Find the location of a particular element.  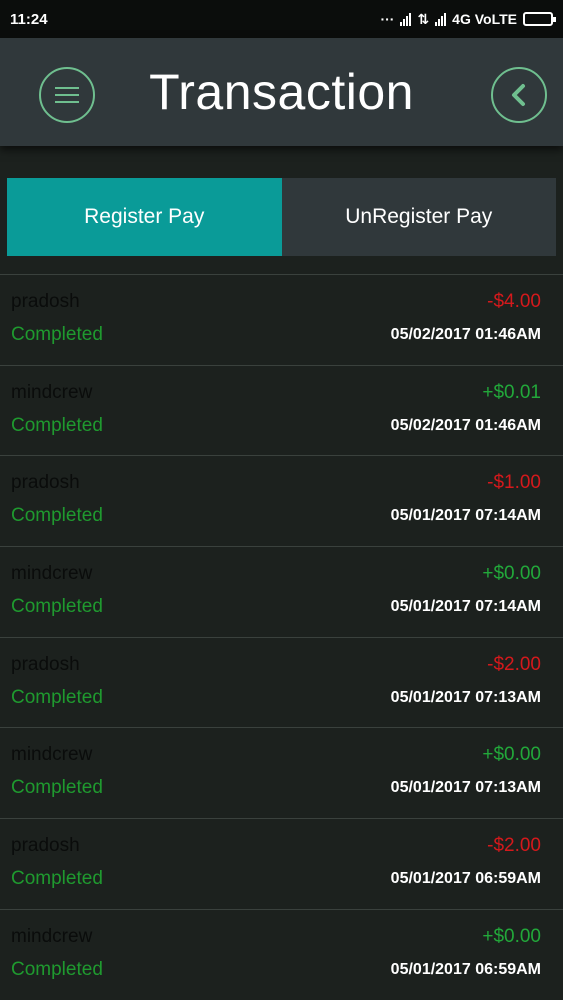

status-time: 11:24 is located at coordinates (29, 19).